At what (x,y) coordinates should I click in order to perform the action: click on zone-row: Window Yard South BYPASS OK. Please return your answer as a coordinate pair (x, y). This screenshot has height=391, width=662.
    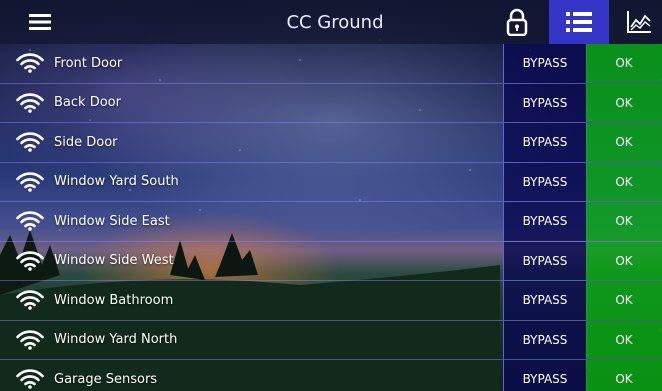
    Looking at the image, I should click on (331, 182).